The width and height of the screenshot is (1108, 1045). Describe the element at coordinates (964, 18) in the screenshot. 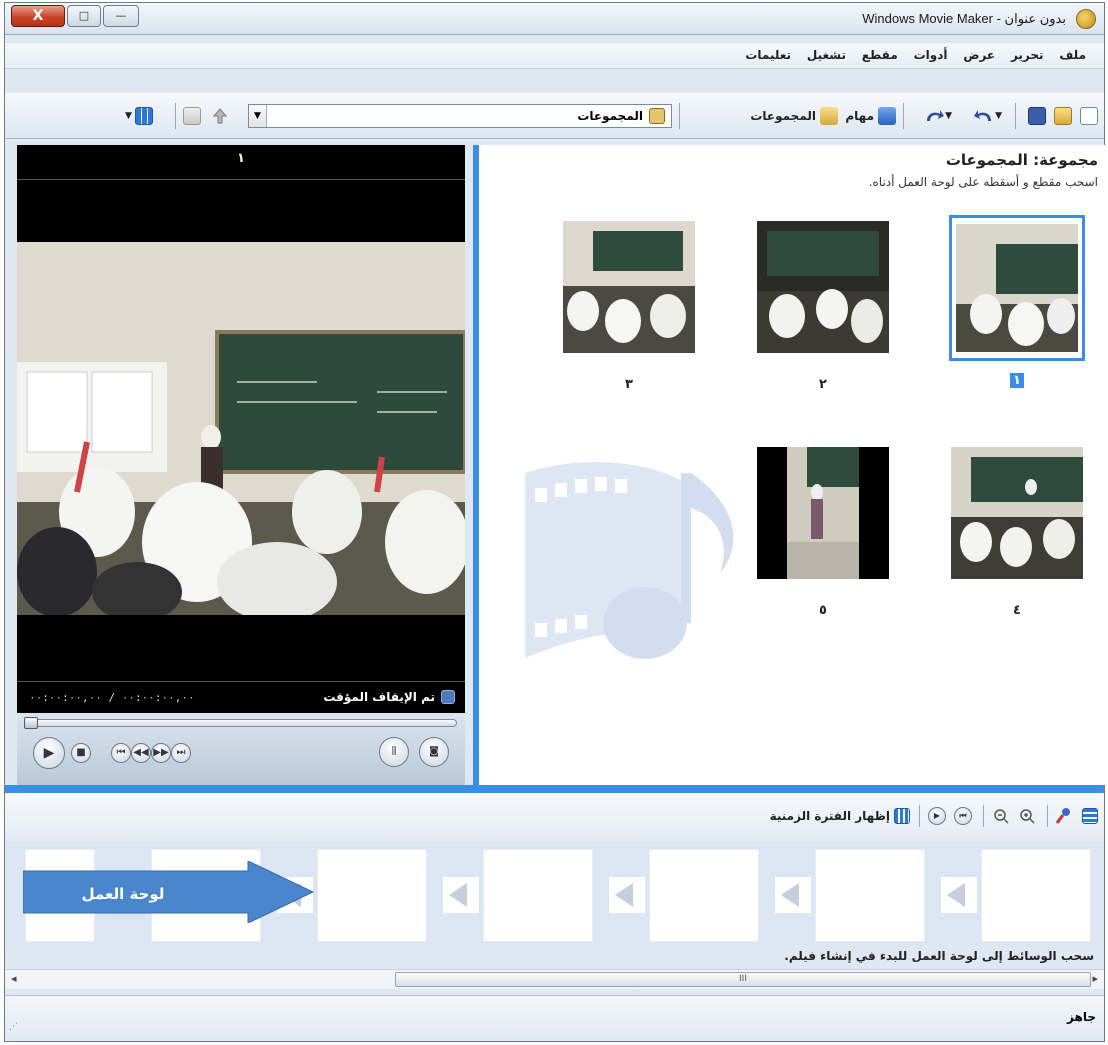

I see `window-title: بدون عنوان - Windows Movie Maker` at that location.